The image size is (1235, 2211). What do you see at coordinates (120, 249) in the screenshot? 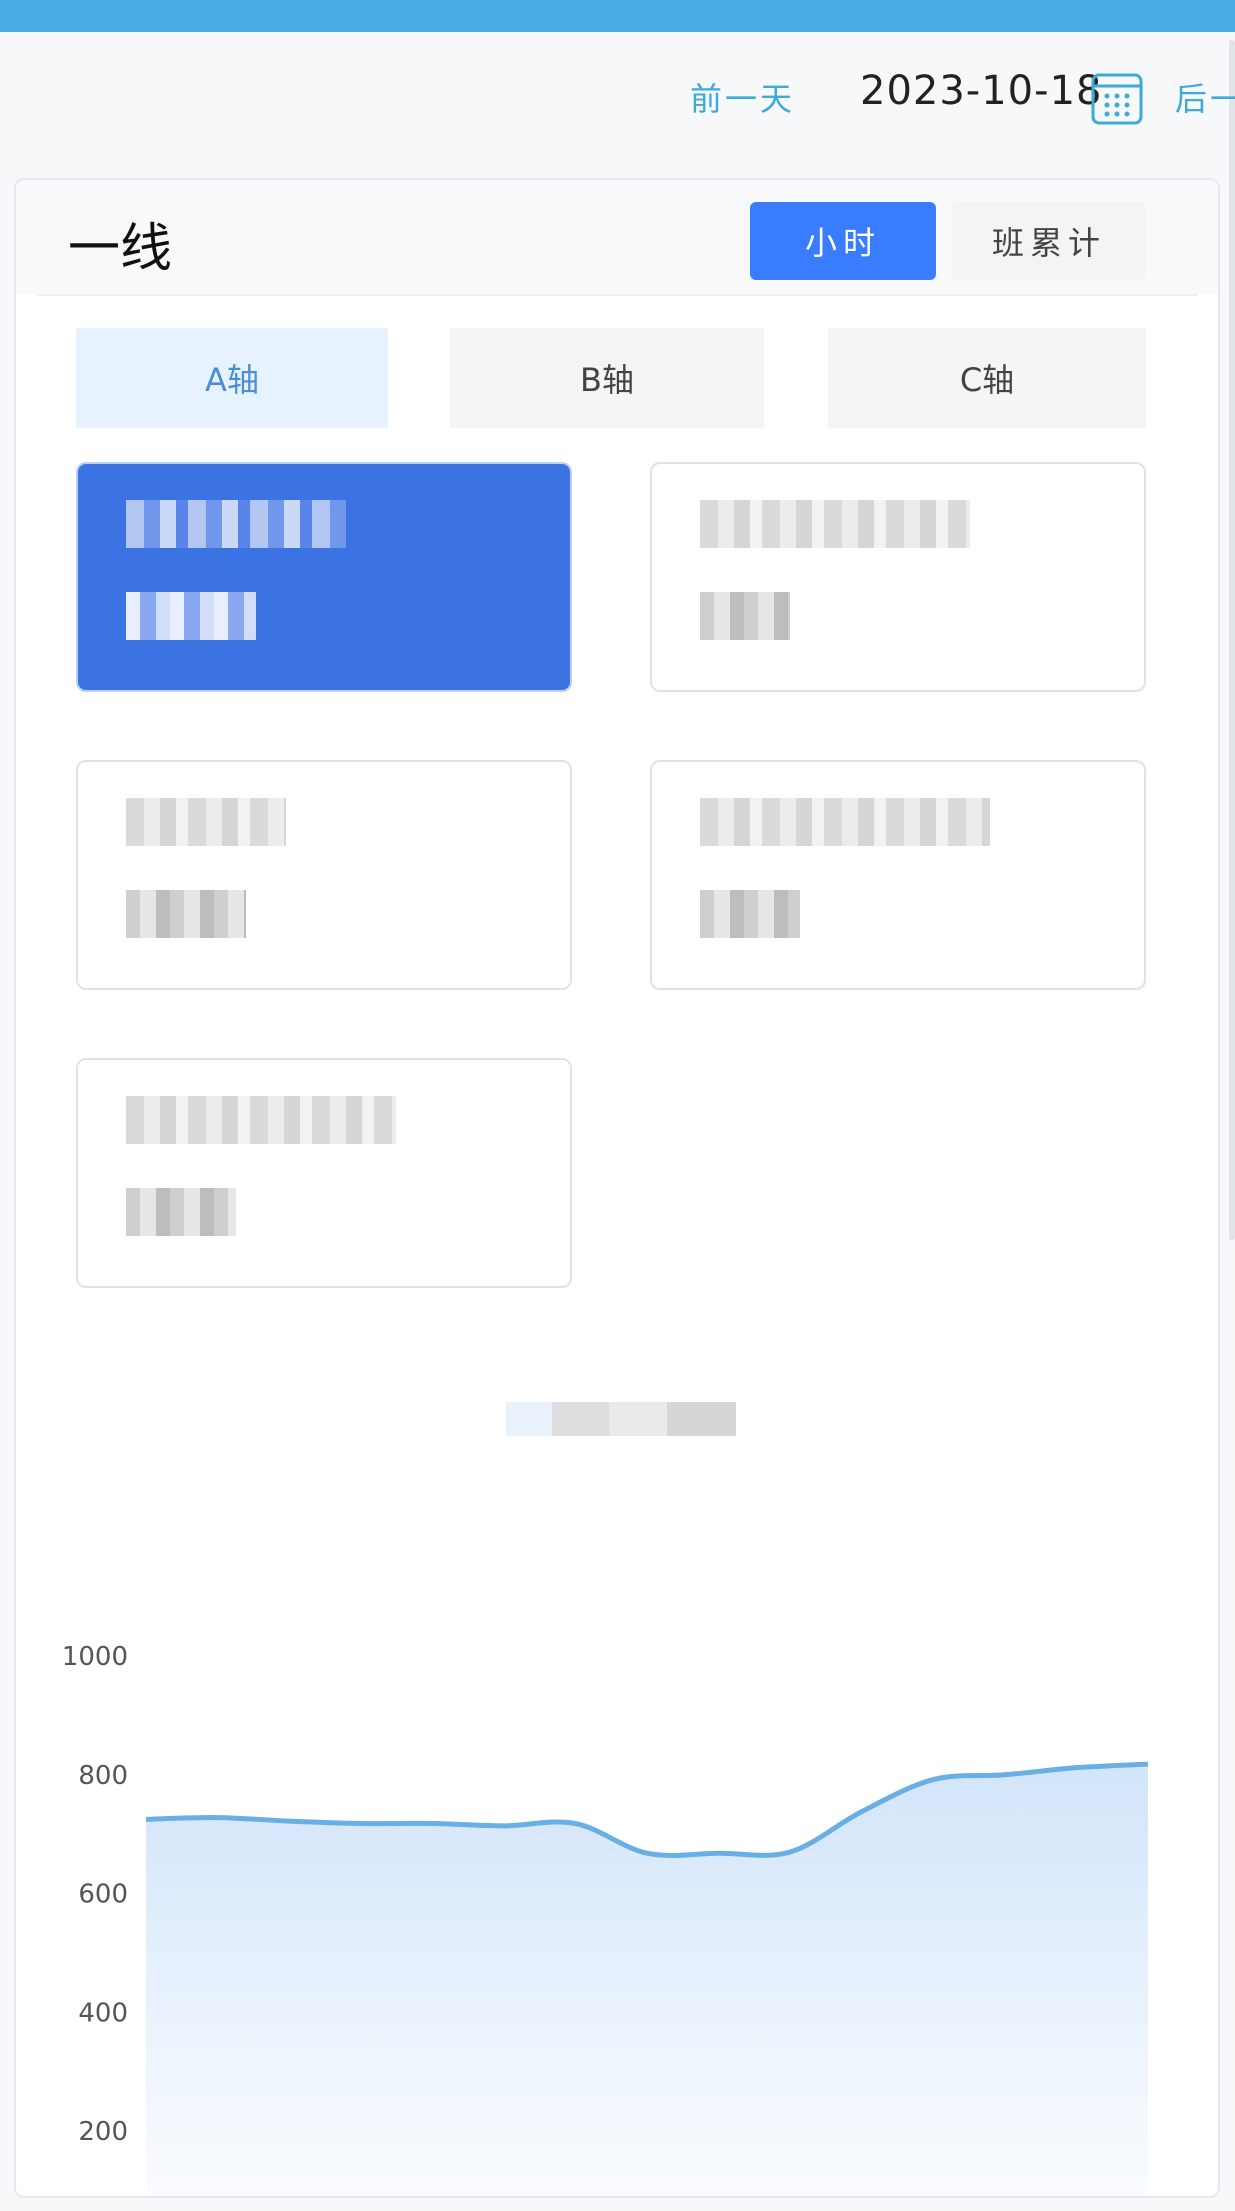
I see `panel-title: 一线` at bounding box center [120, 249].